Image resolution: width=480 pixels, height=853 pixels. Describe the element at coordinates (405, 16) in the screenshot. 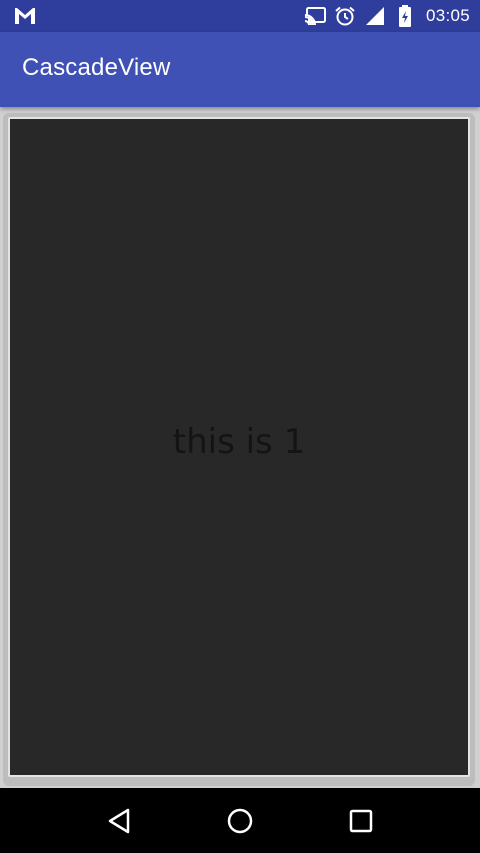

I see `battery-icon` at that location.